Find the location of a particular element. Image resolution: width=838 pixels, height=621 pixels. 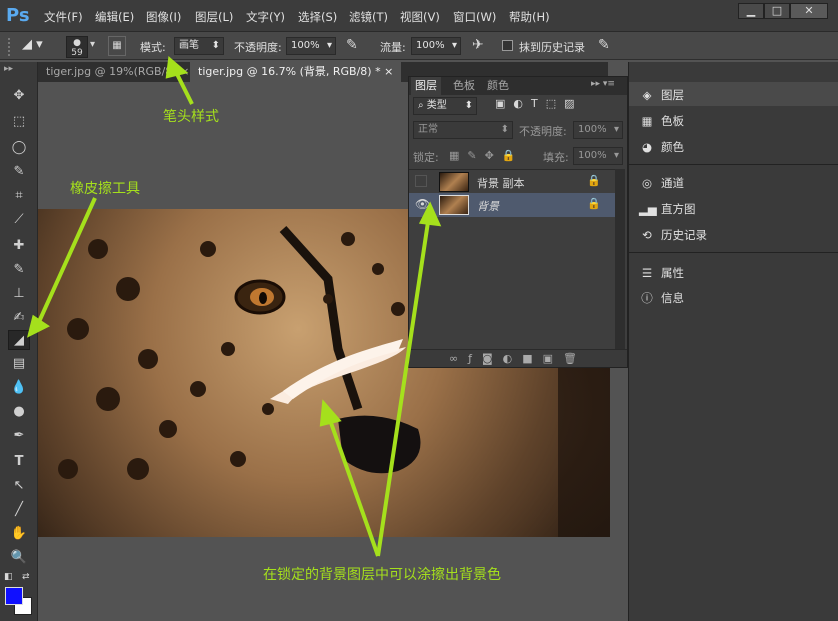

filter-kind-value: 类型 is located at coordinates (436, 105).